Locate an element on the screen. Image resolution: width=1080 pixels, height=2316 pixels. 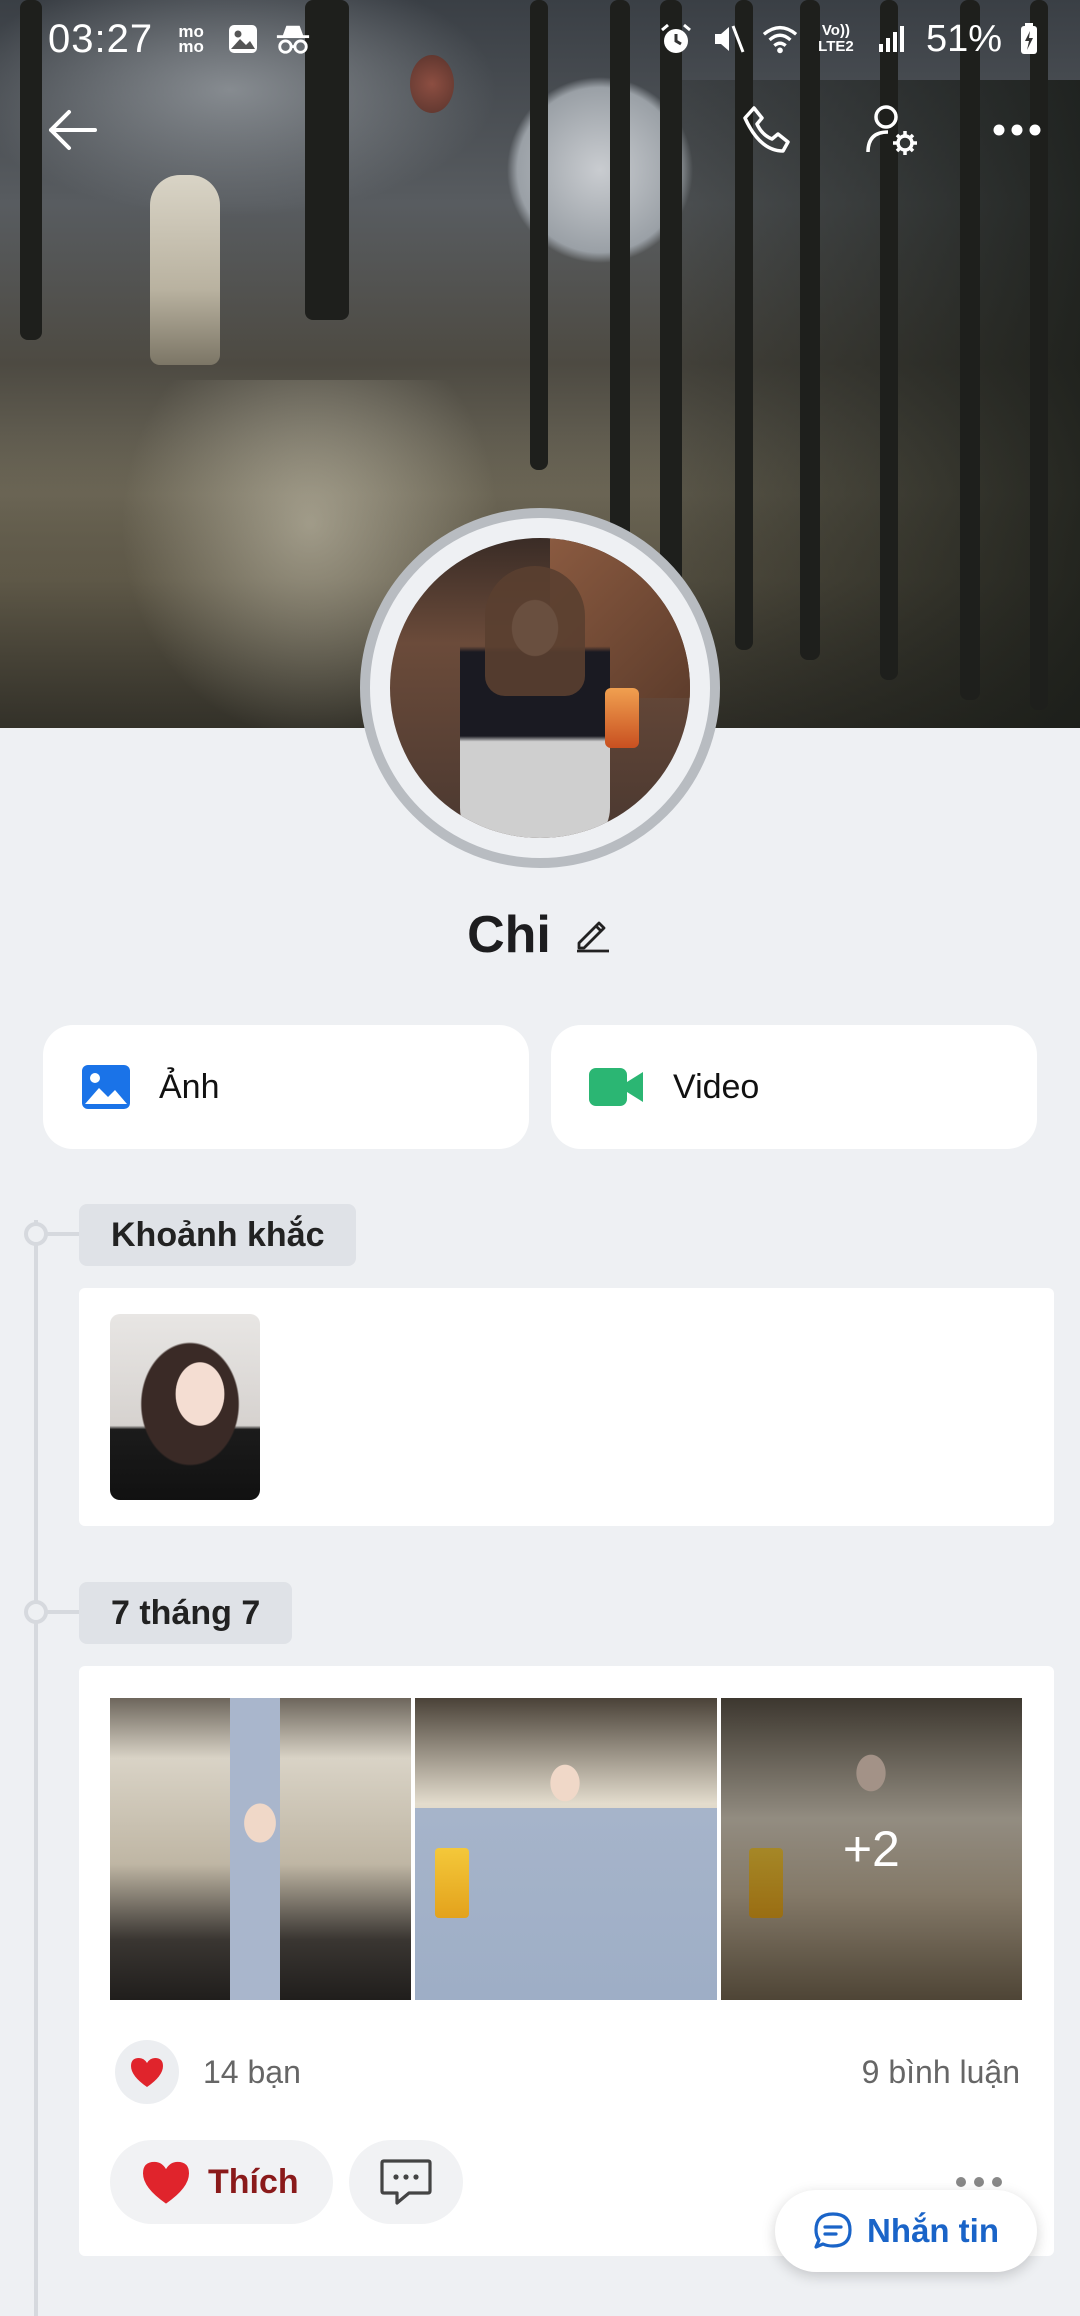
send-message-button: Nhắn tin is located at coordinates (906, 2231).